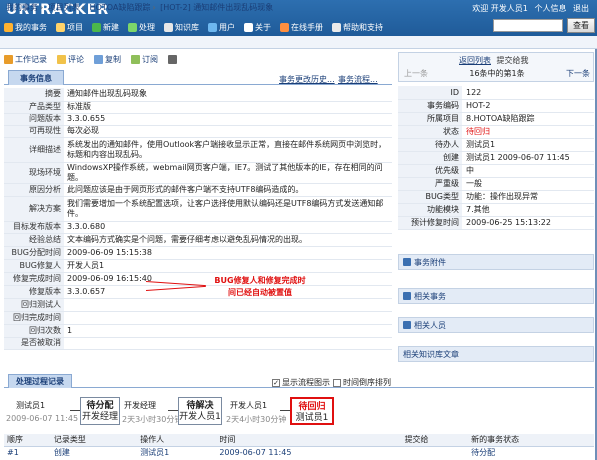 This screenshot has height=460, width=597. I want to click on nav-item-7: 在线手册, so click(301, 27).